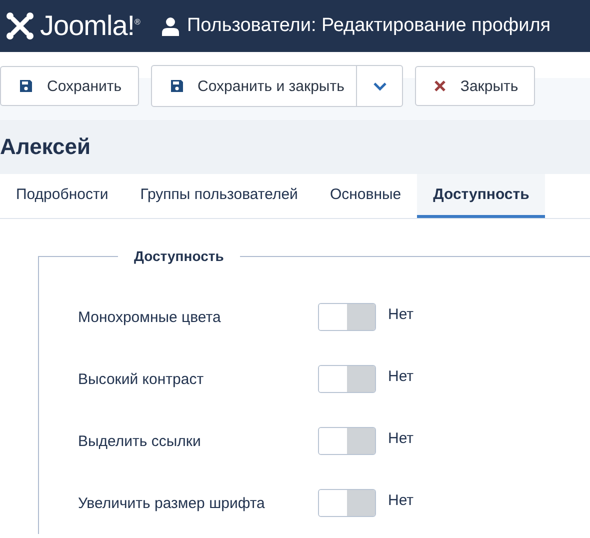 The image size is (590, 538). Describe the element at coordinates (366, 196) in the screenshot. I see `tab: Основные` at that location.